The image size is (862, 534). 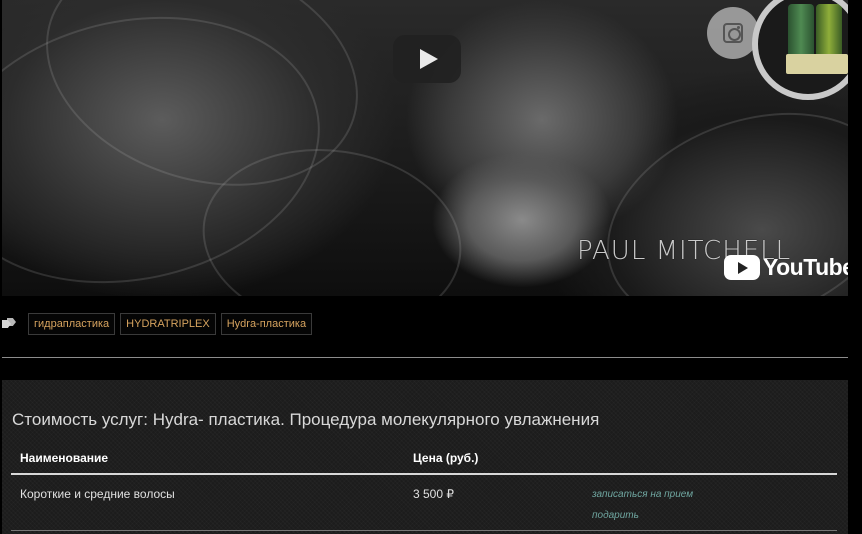 I want to click on gift-link: подарить, so click(x=615, y=515).